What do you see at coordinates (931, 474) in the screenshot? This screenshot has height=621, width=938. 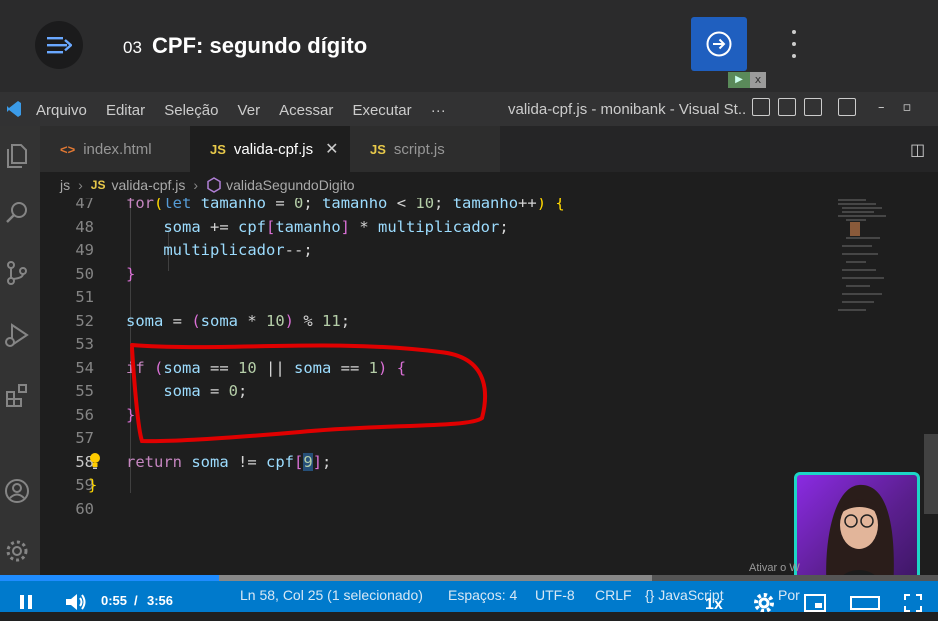 I see `scrollbar-thumb` at bounding box center [931, 474].